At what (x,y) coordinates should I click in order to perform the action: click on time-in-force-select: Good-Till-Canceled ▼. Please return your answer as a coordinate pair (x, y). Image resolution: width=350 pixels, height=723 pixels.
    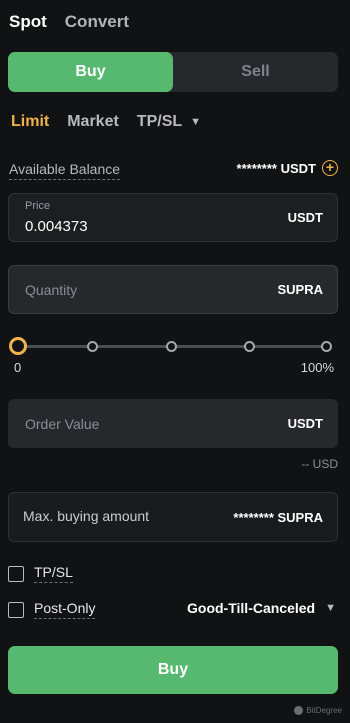
    Looking at the image, I should click on (261, 608).